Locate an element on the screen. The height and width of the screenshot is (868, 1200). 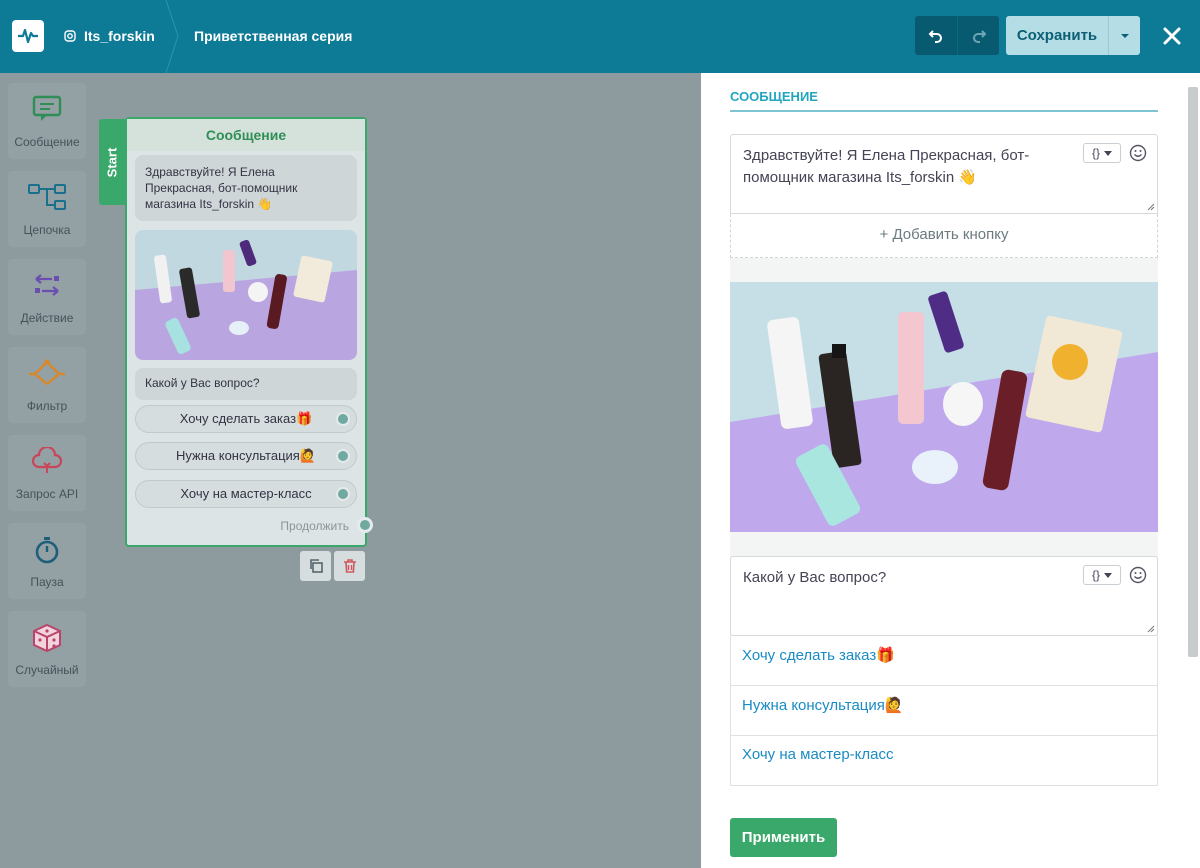
close-button is located at coordinates (1172, 36).